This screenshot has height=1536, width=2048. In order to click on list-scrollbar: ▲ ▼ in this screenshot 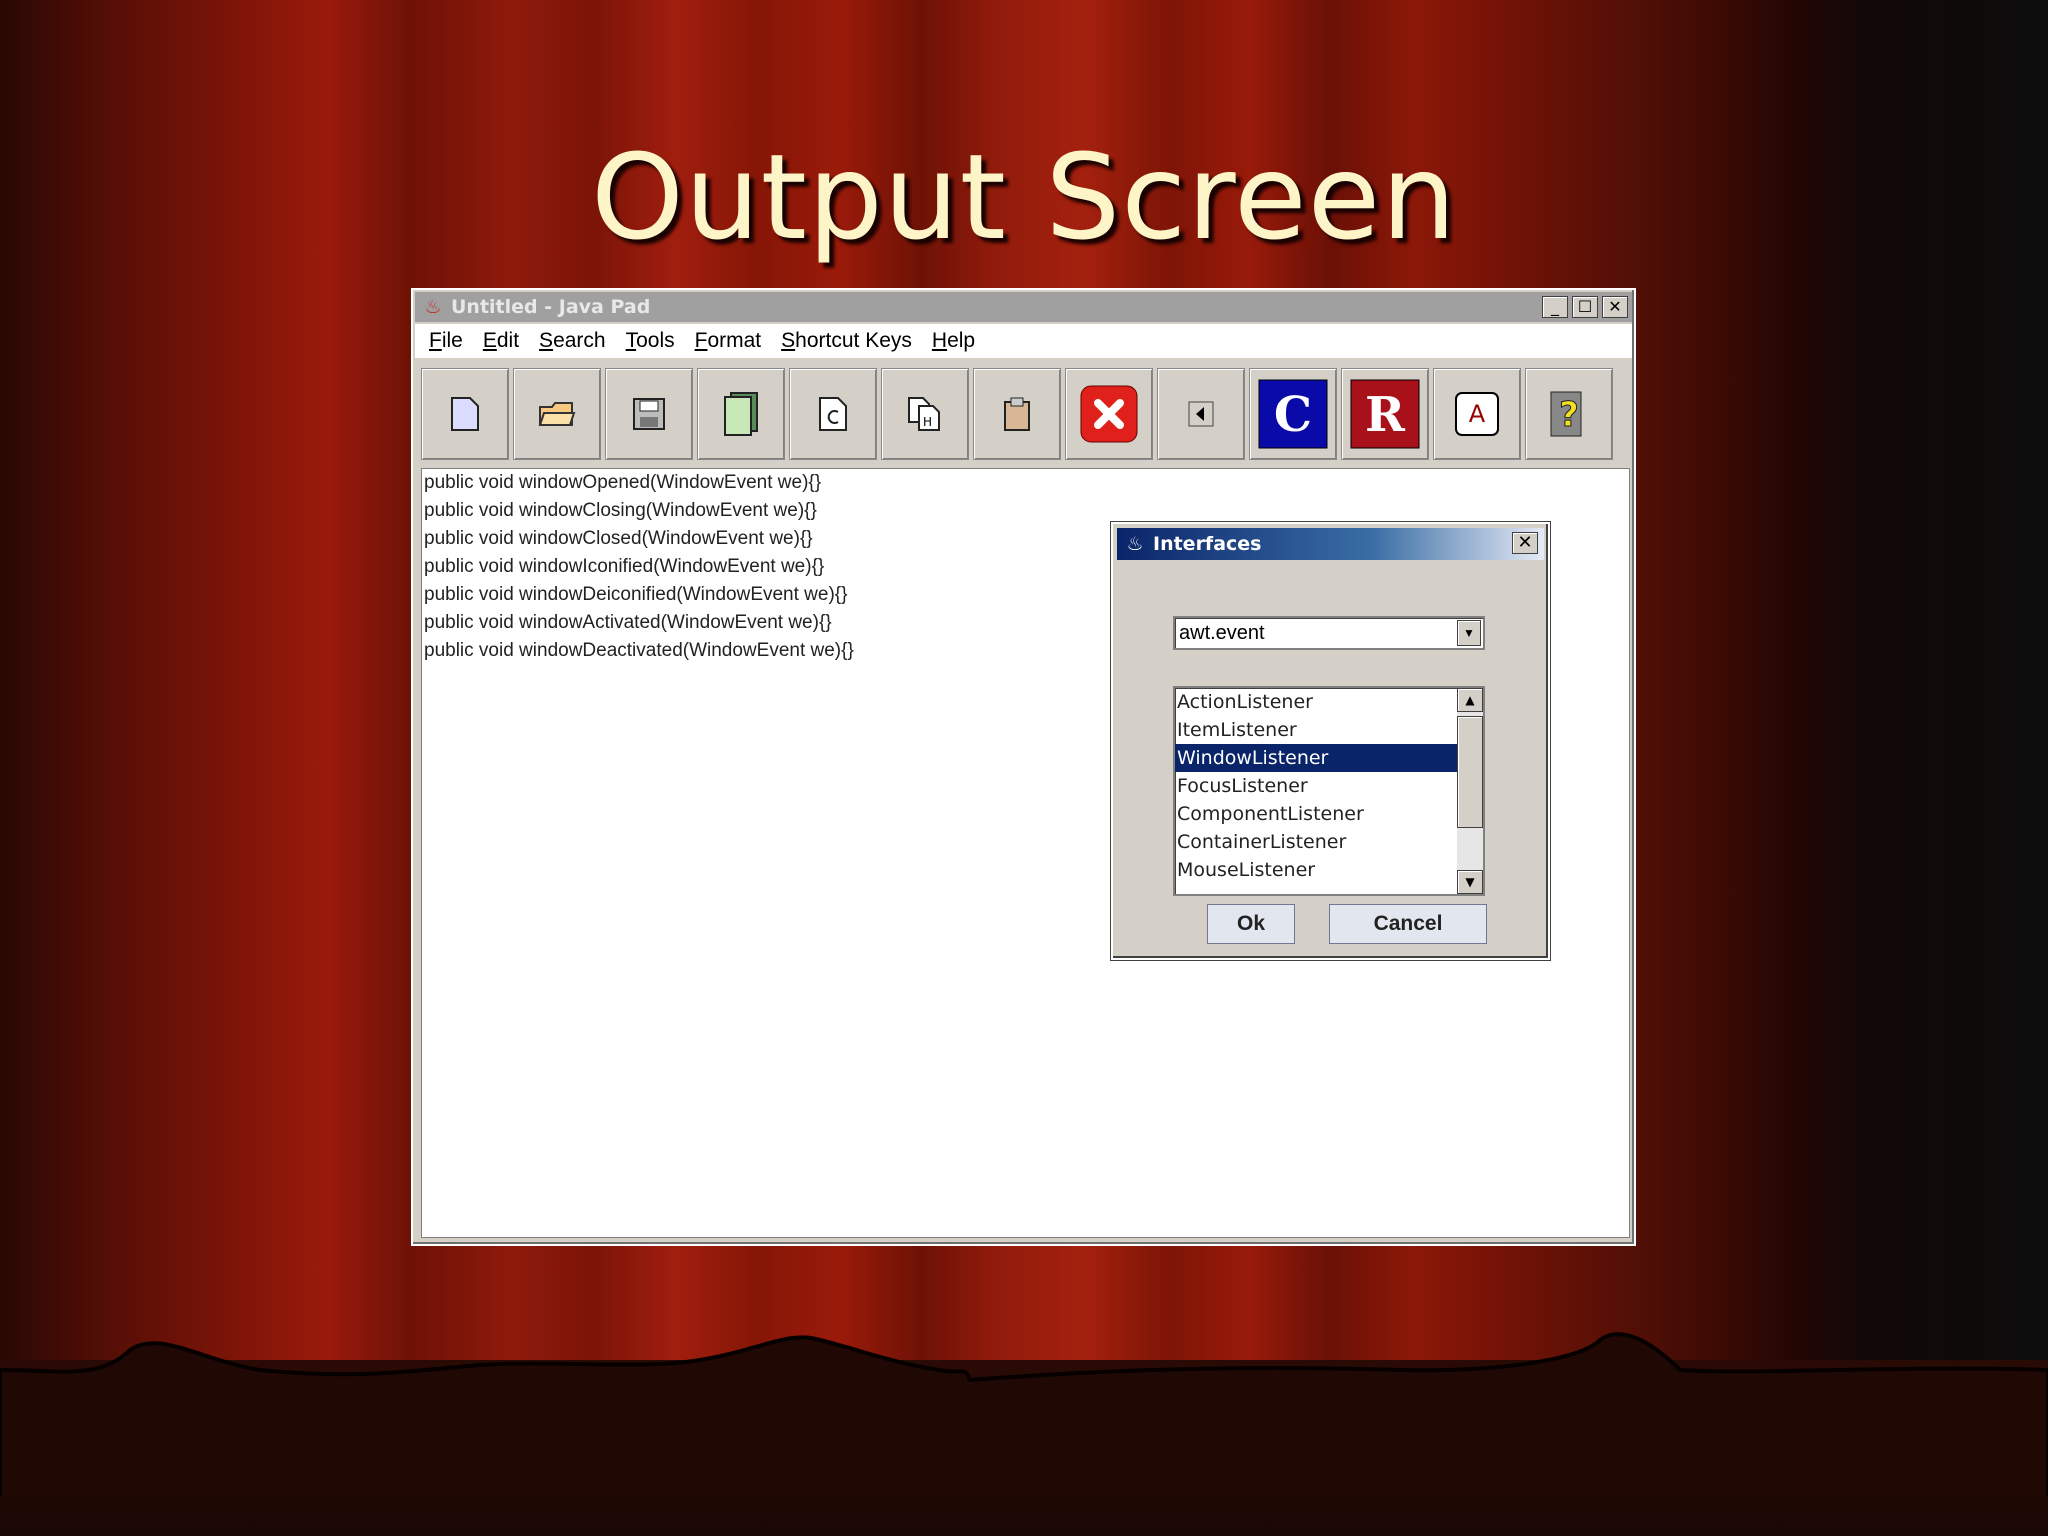, I will do `click(1470, 791)`.